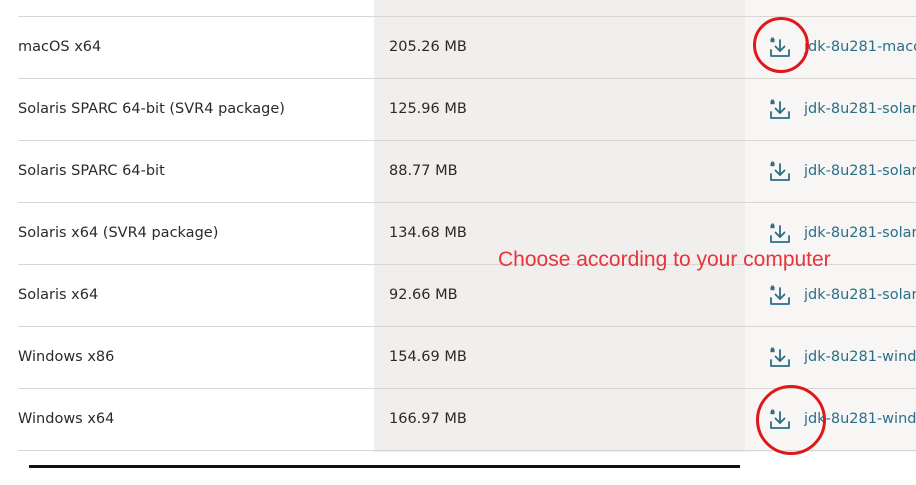  What do you see at coordinates (781, 45) in the screenshot?
I see `highlight-circle-macos` at bounding box center [781, 45].